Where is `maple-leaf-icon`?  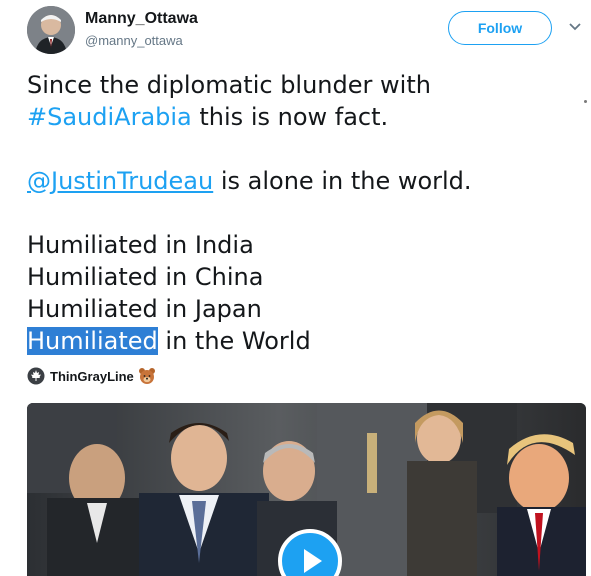
maple-leaf-icon is located at coordinates (36, 376).